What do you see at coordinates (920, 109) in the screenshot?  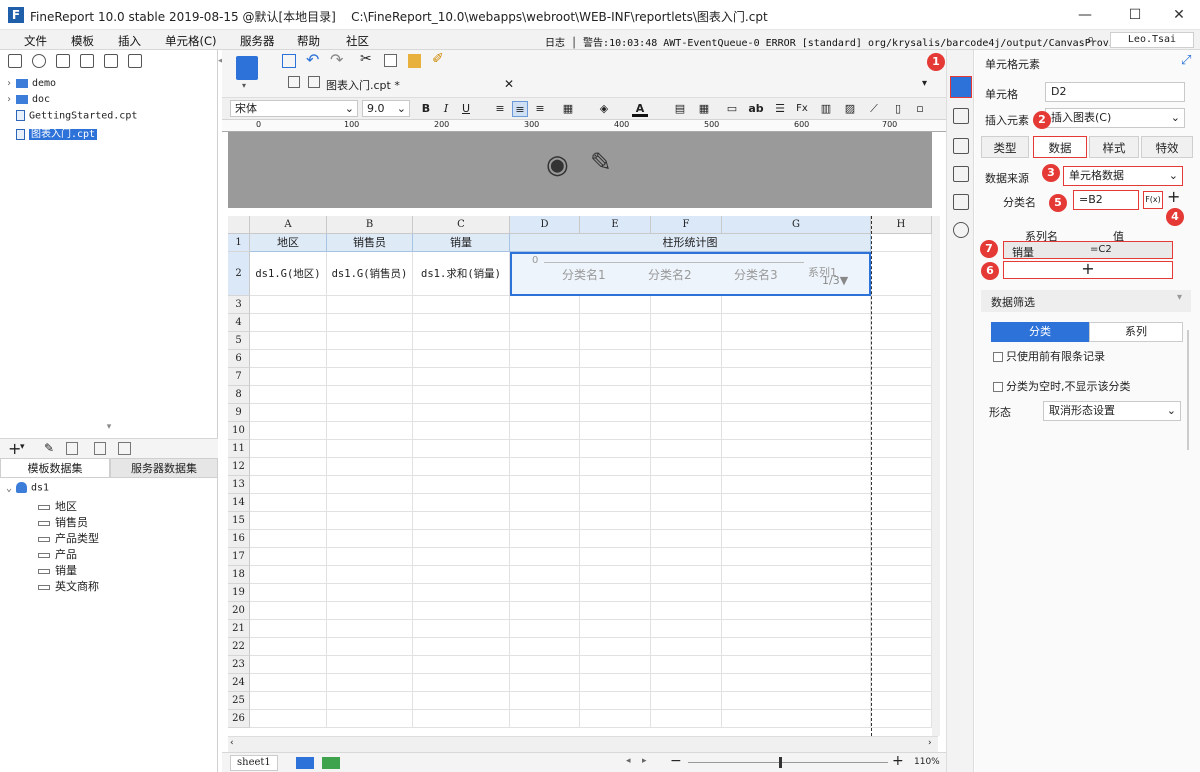 I see `more-elements-icon: ▫` at bounding box center [920, 109].